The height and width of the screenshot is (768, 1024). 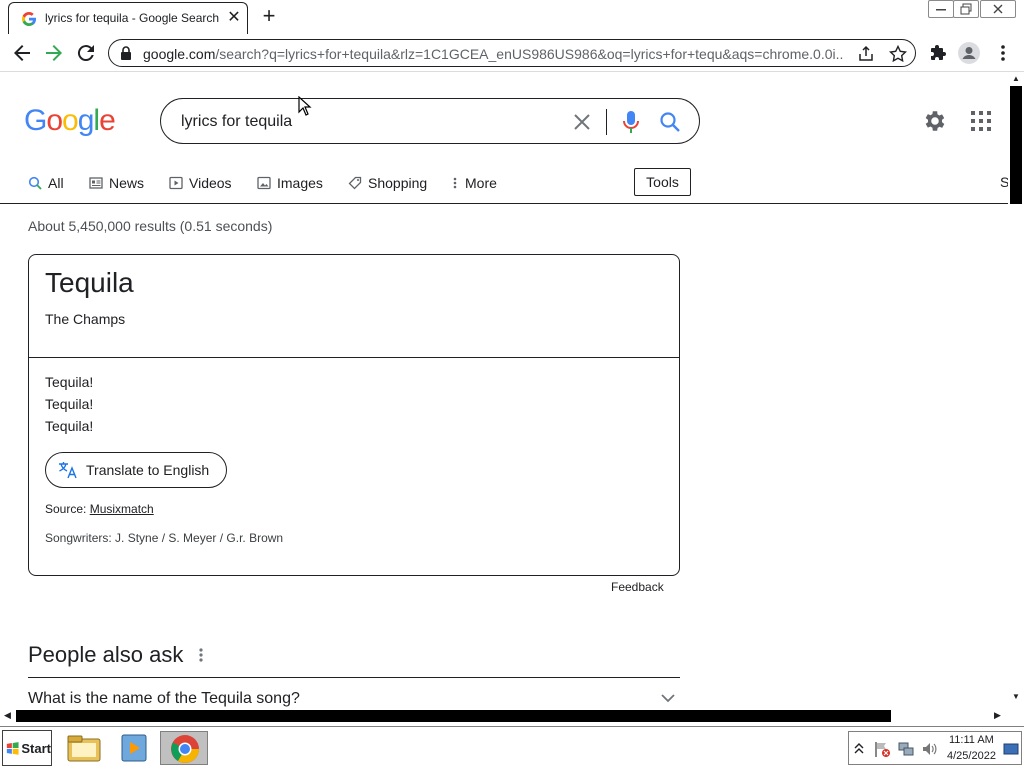 I want to click on bookmark-star-icon, so click(x=898, y=54).